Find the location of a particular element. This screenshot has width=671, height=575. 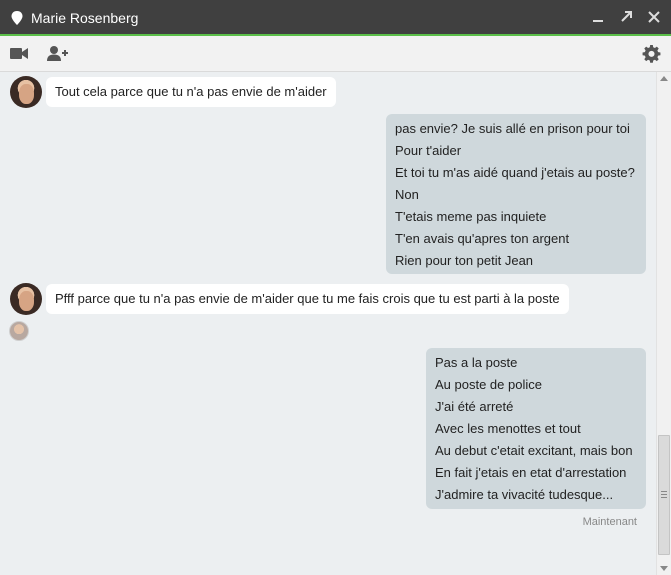

message-line: T'en avais qu'apres ton argent is located at coordinates (482, 238).